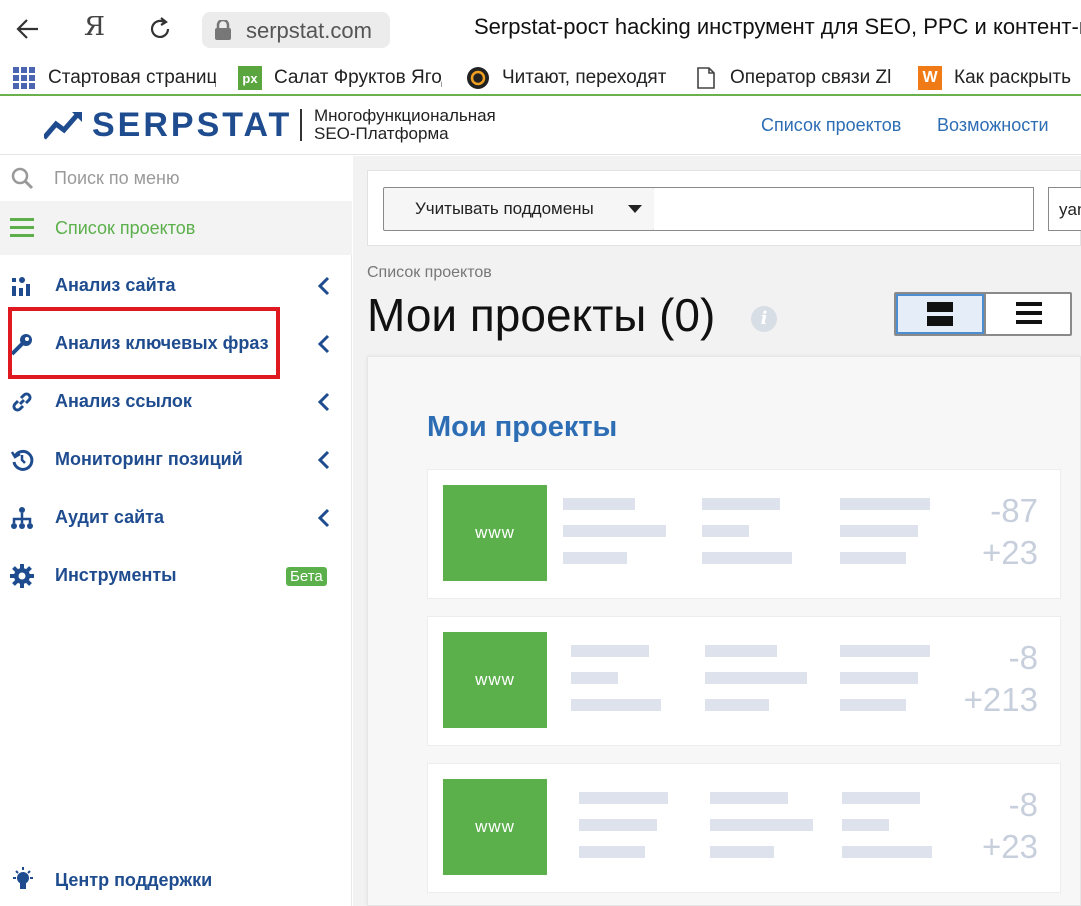 The width and height of the screenshot is (1081, 906). Describe the element at coordinates (115, 285) in the screenshot. I see `sidebar-item-label: Анализ сайта` at that location.